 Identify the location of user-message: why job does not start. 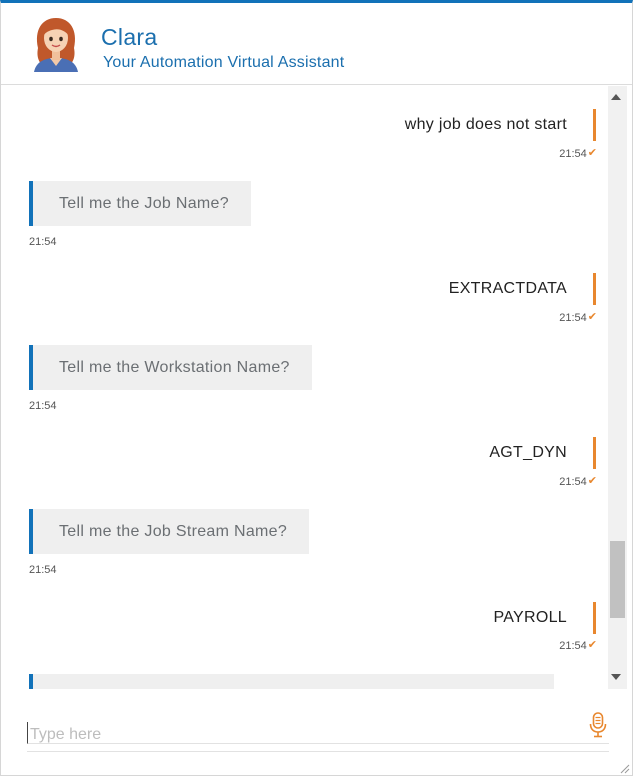
(500, 125).